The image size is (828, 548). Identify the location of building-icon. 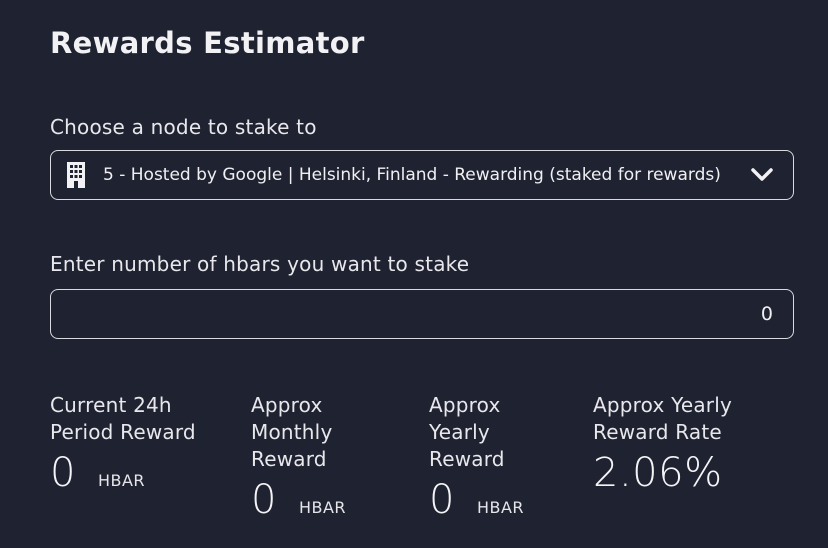
(76, 175).